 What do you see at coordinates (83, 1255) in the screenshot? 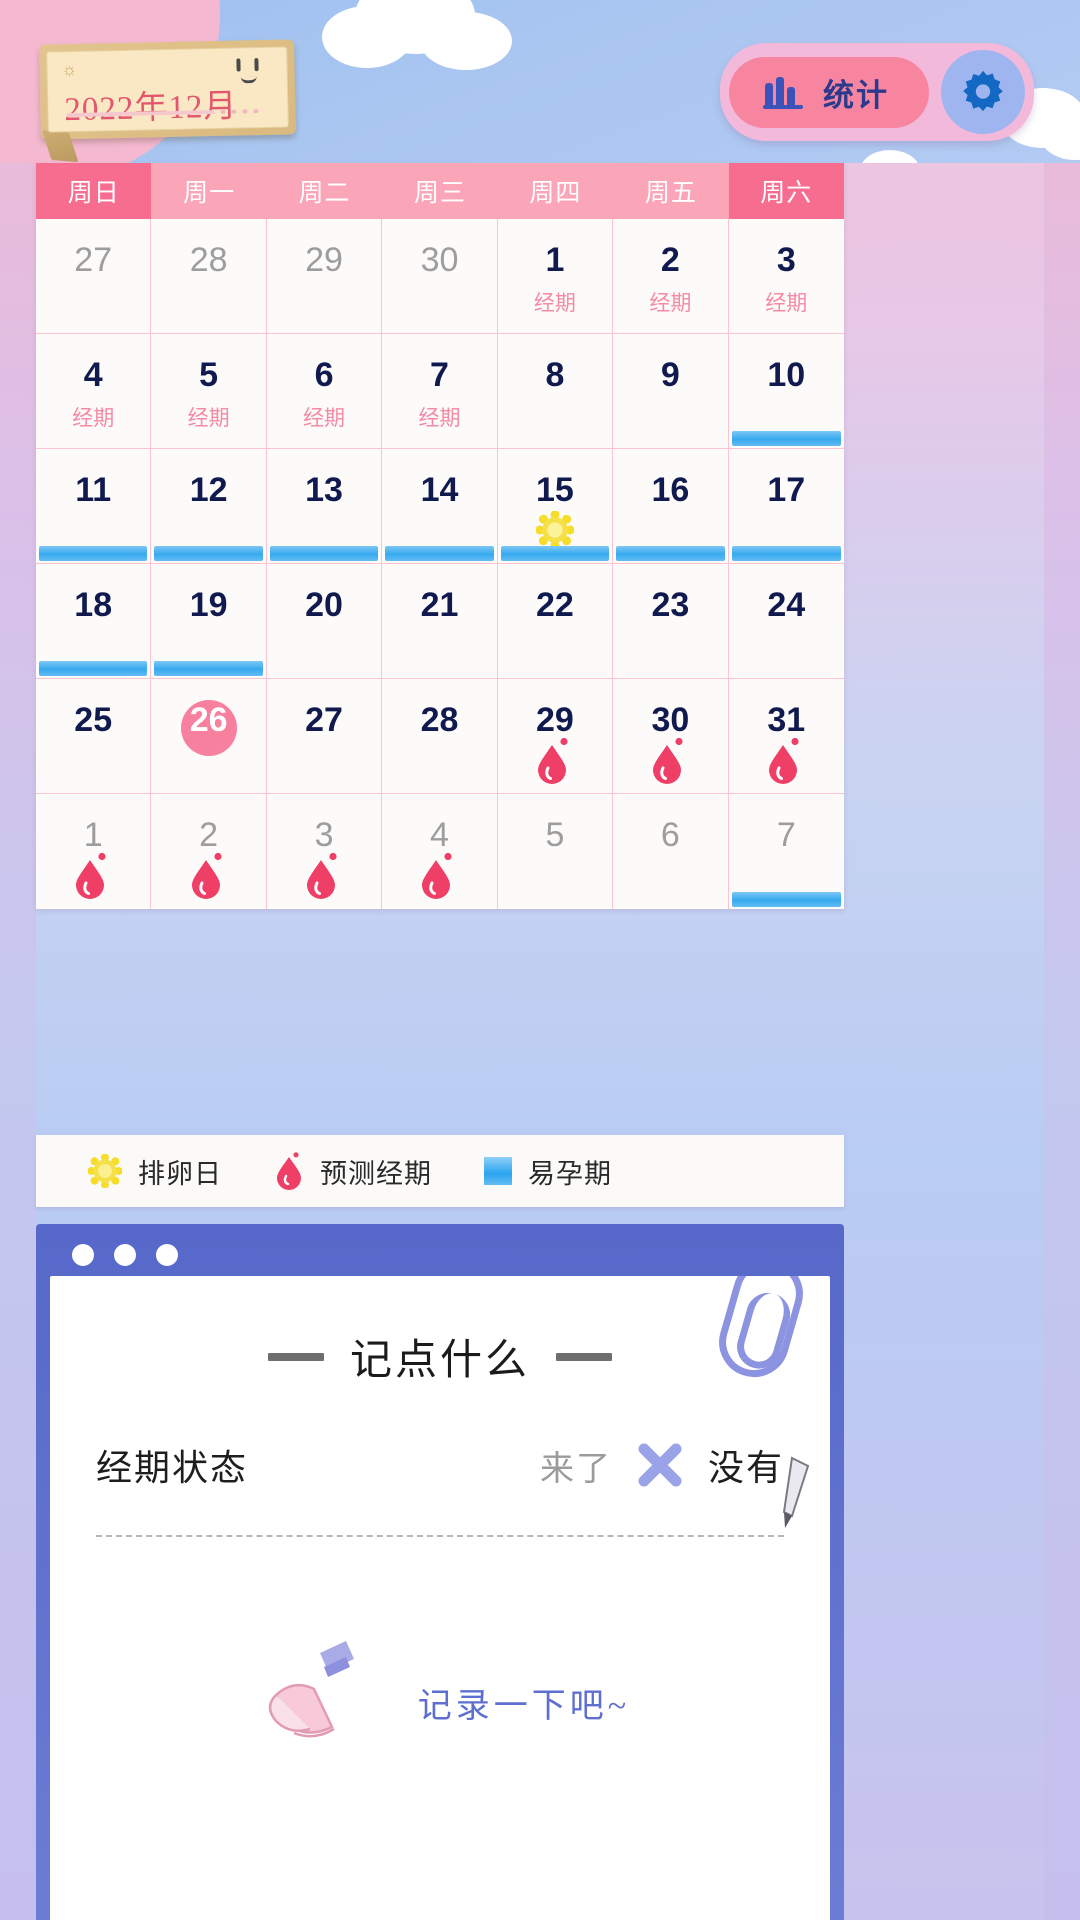
I see `window-dot-icon` at bounding box center [83, 1255].